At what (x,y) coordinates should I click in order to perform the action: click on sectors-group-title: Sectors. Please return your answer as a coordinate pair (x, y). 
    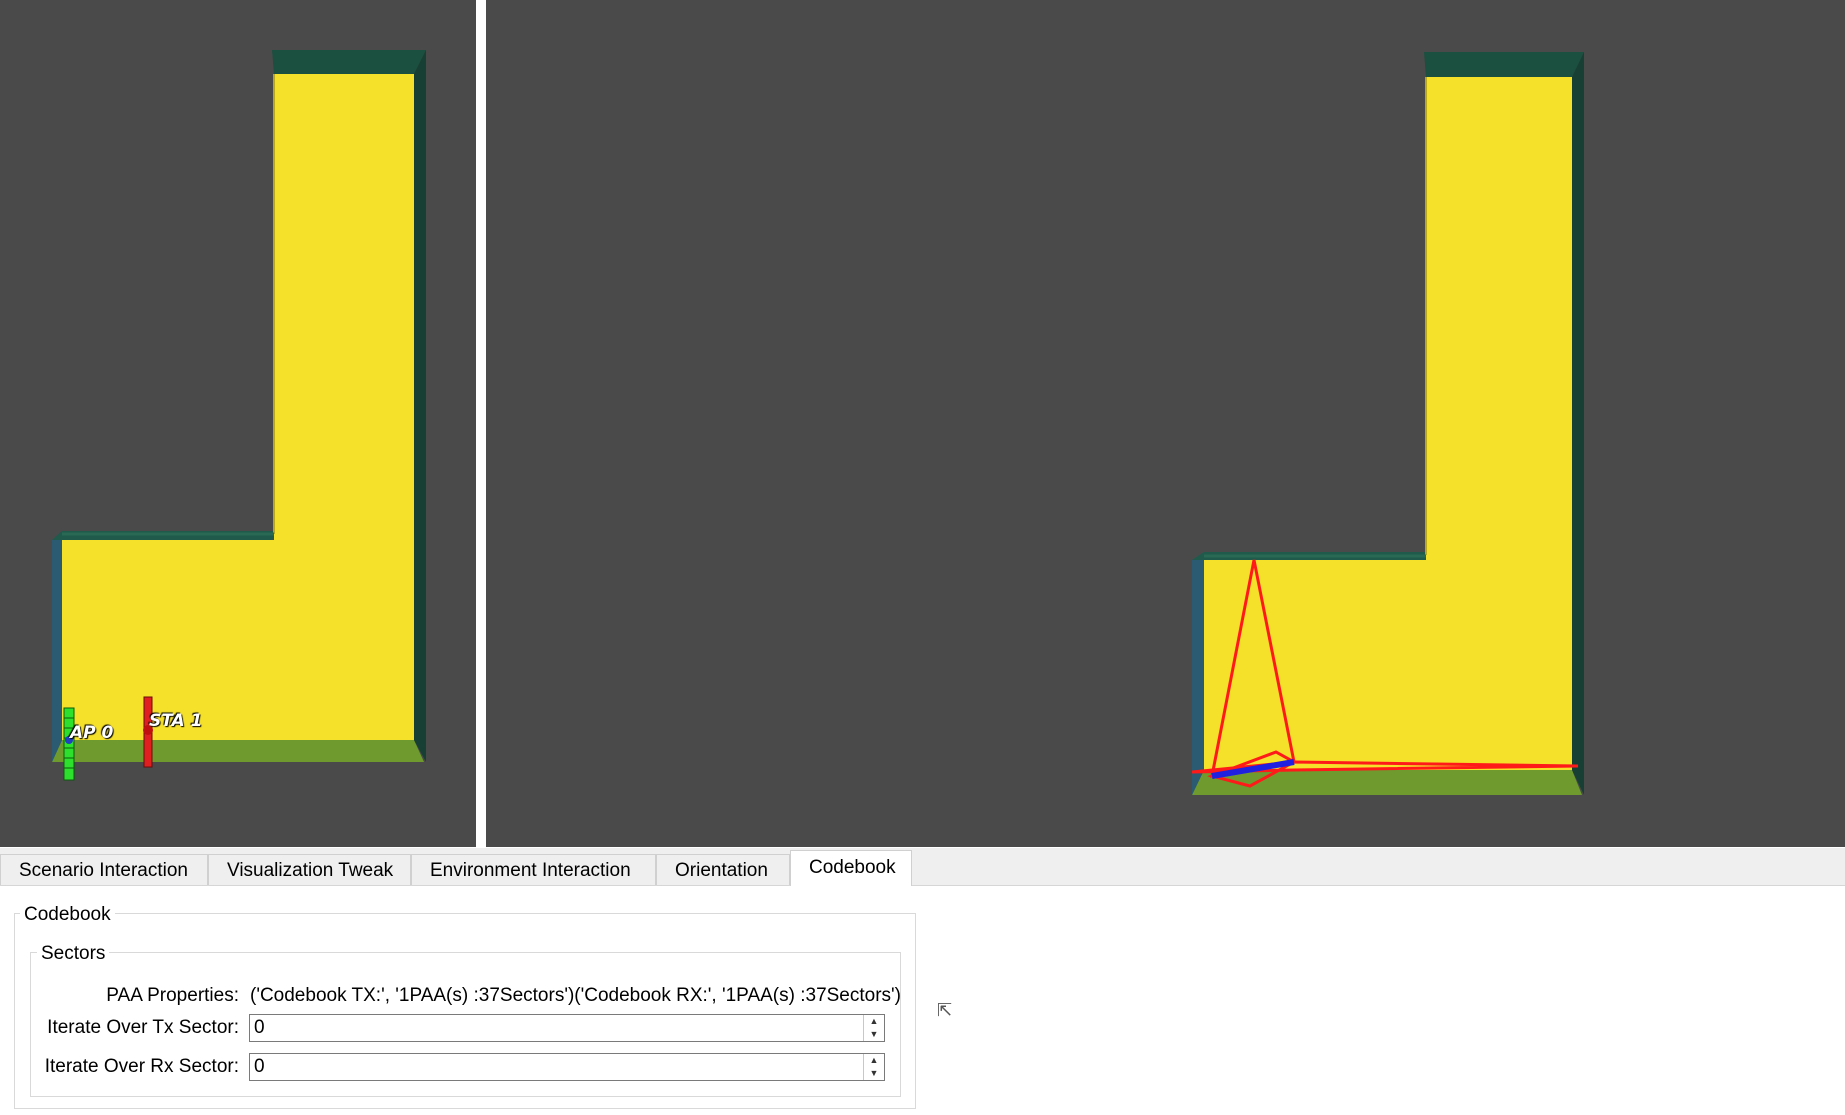
    Looking at the image, I should click on (73, 954).